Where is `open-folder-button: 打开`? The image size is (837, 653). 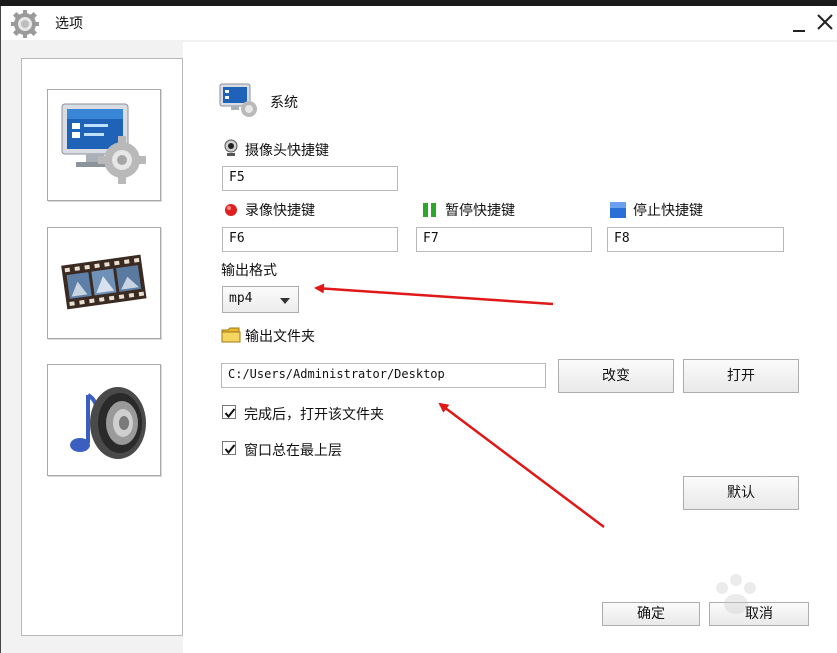
open-folder-button: 打开 is located at coordinates (741, 376).